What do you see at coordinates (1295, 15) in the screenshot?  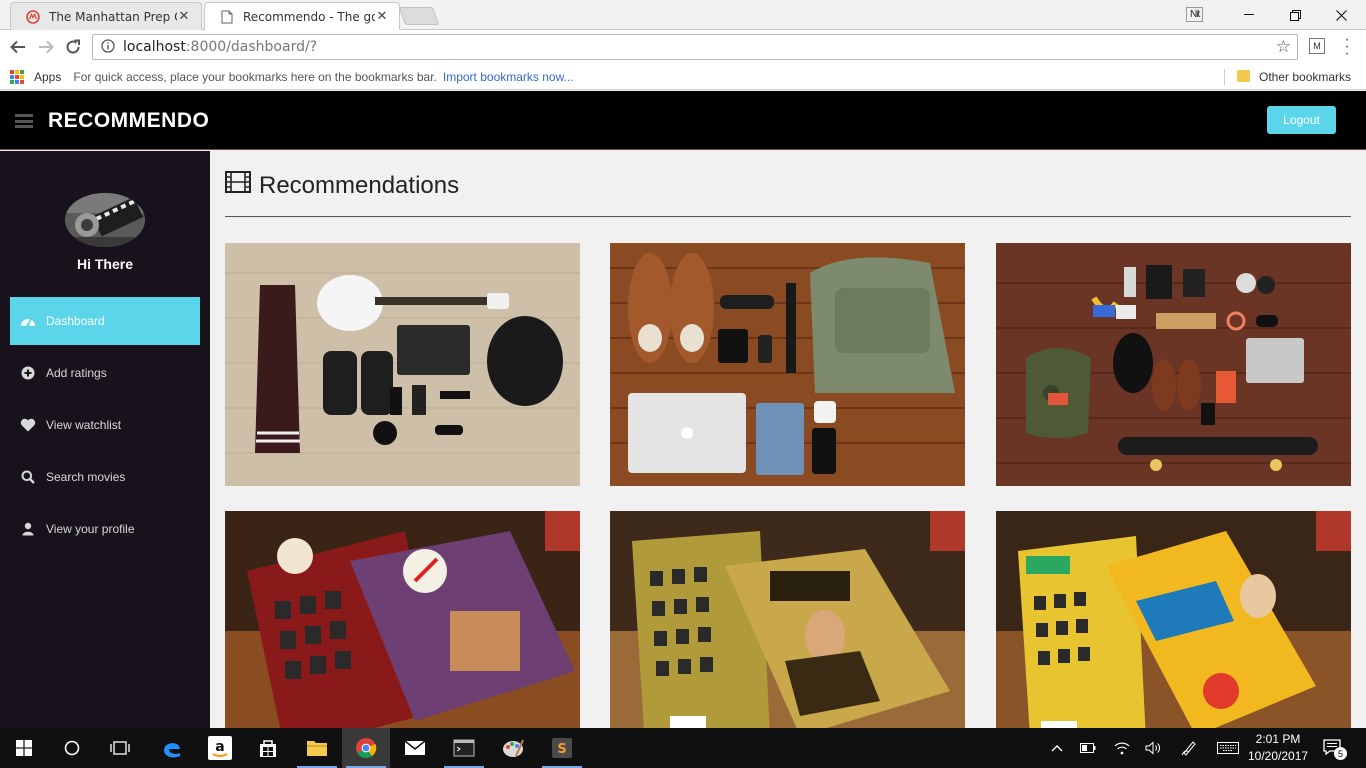 I see `restore-window-icon` at bounding box center [1295, 15].